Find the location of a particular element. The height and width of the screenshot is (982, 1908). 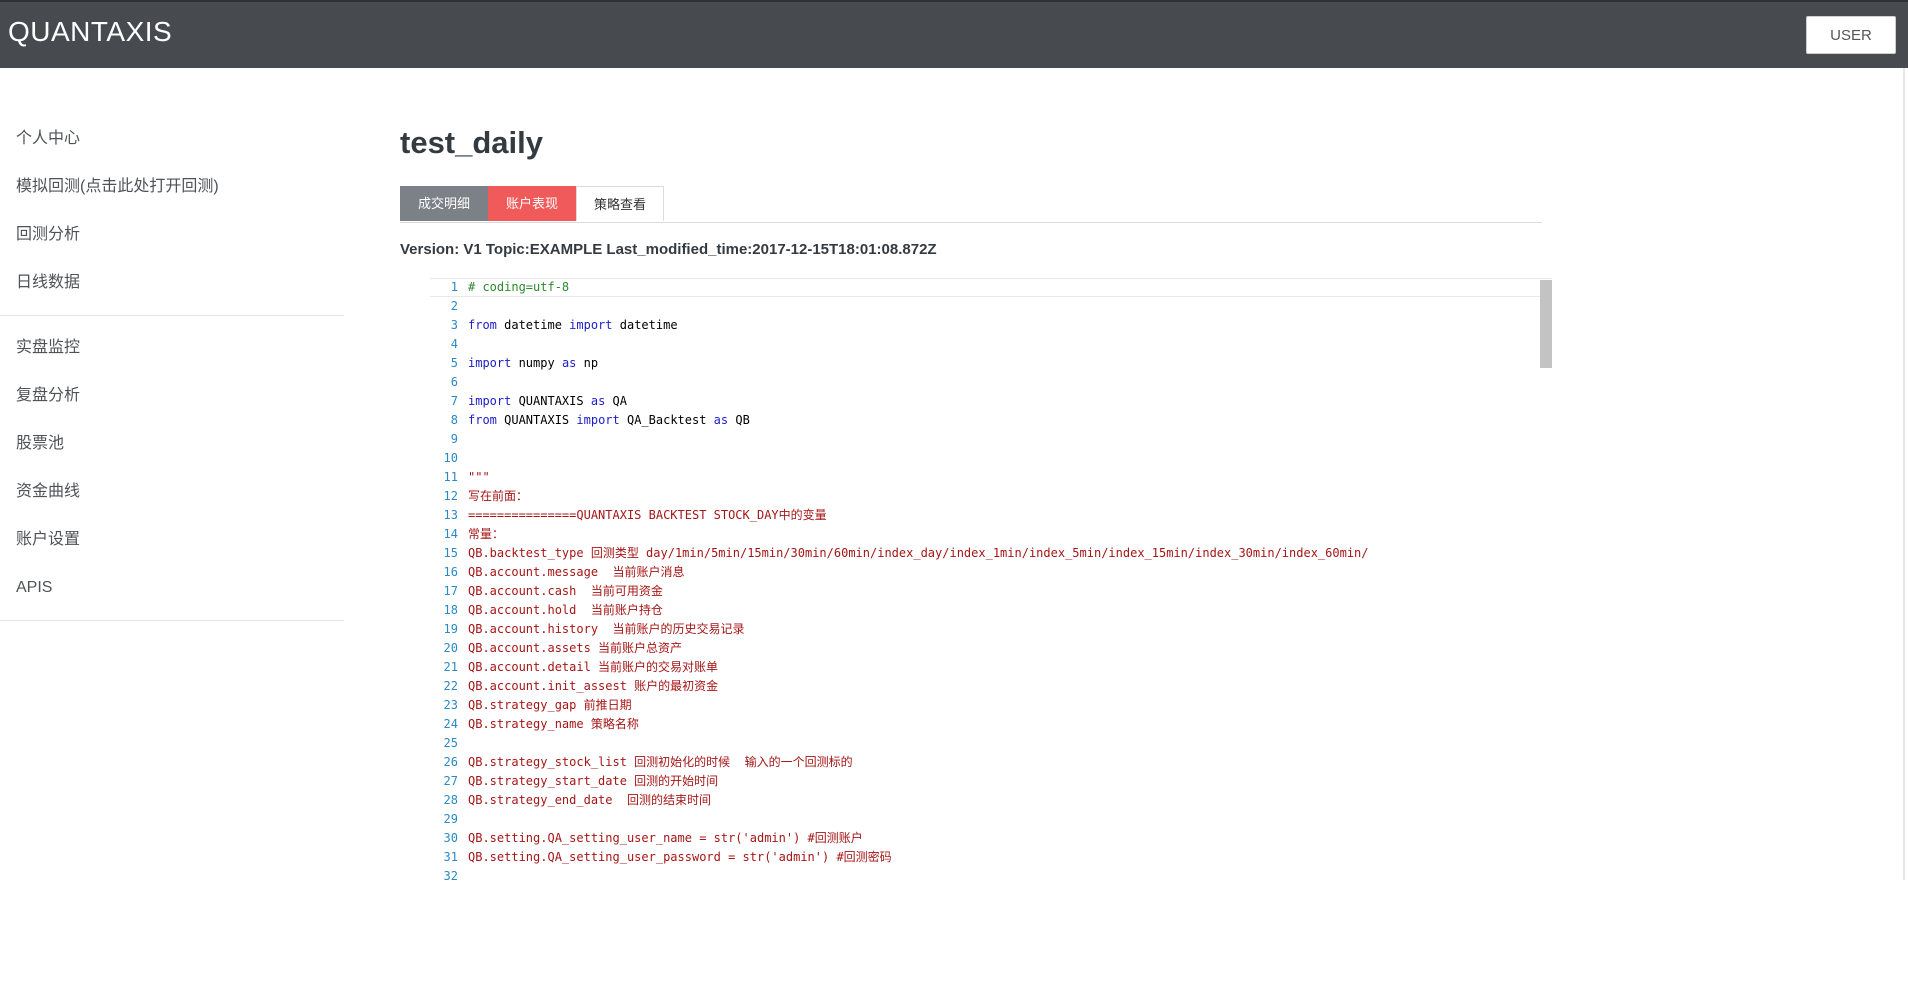

code-line: 1 # coding=utf-8 is located at coordinates (991, 287).